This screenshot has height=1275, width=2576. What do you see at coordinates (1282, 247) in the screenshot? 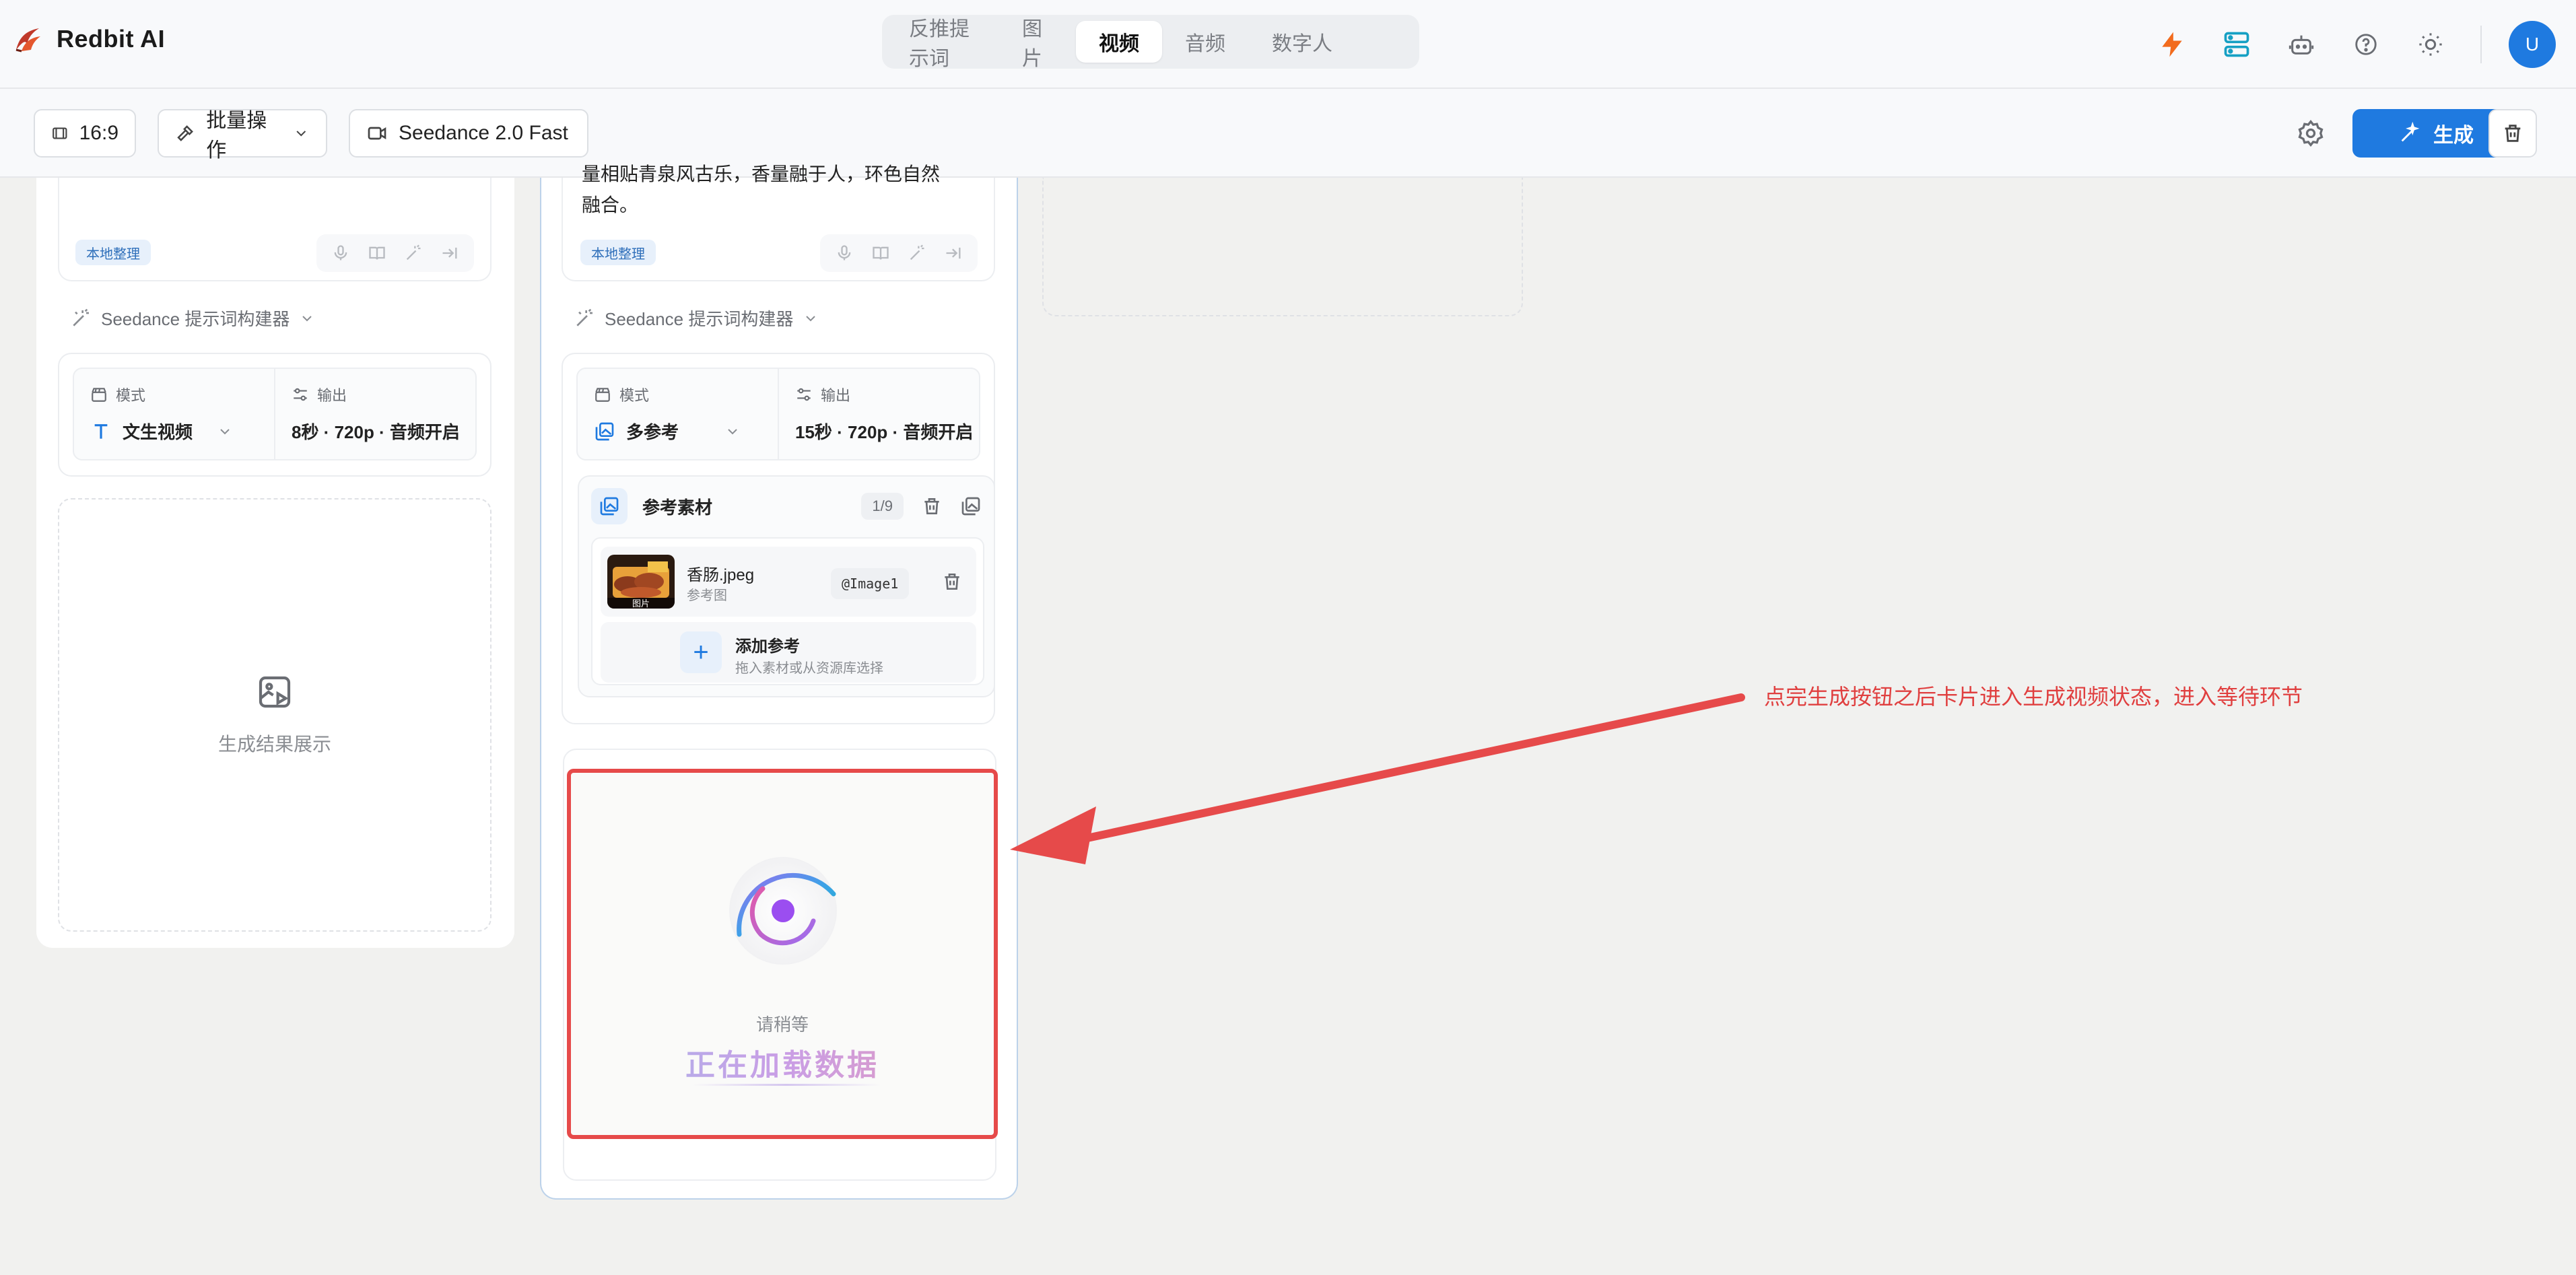
I see `empty-card-placeholder` at bounding box center [1282, 247].